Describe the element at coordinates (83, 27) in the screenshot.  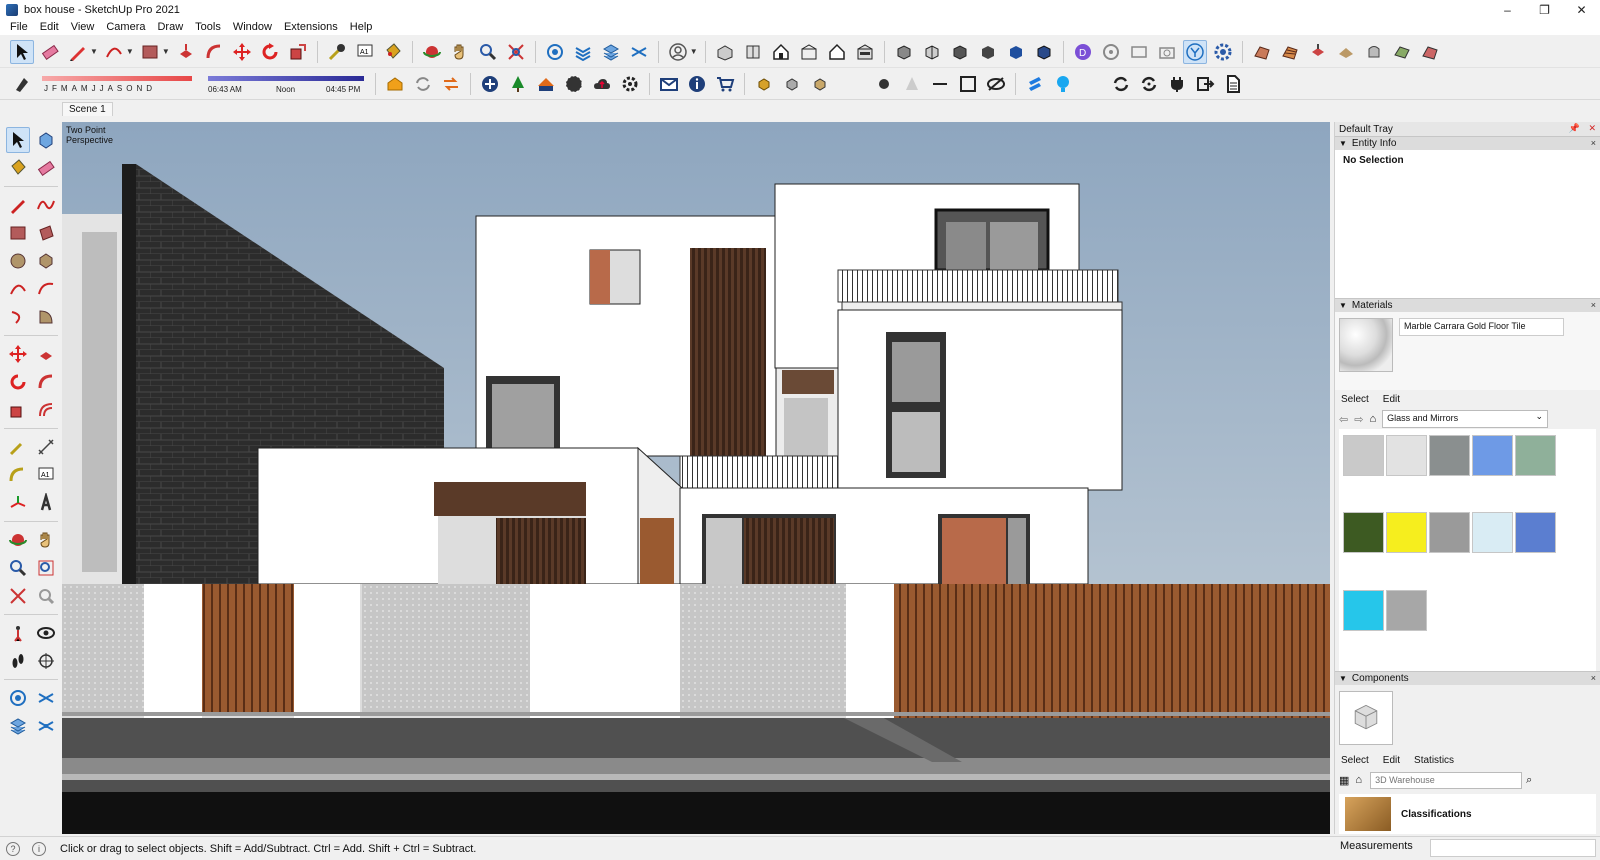
I see `menu-view: View` at that location.